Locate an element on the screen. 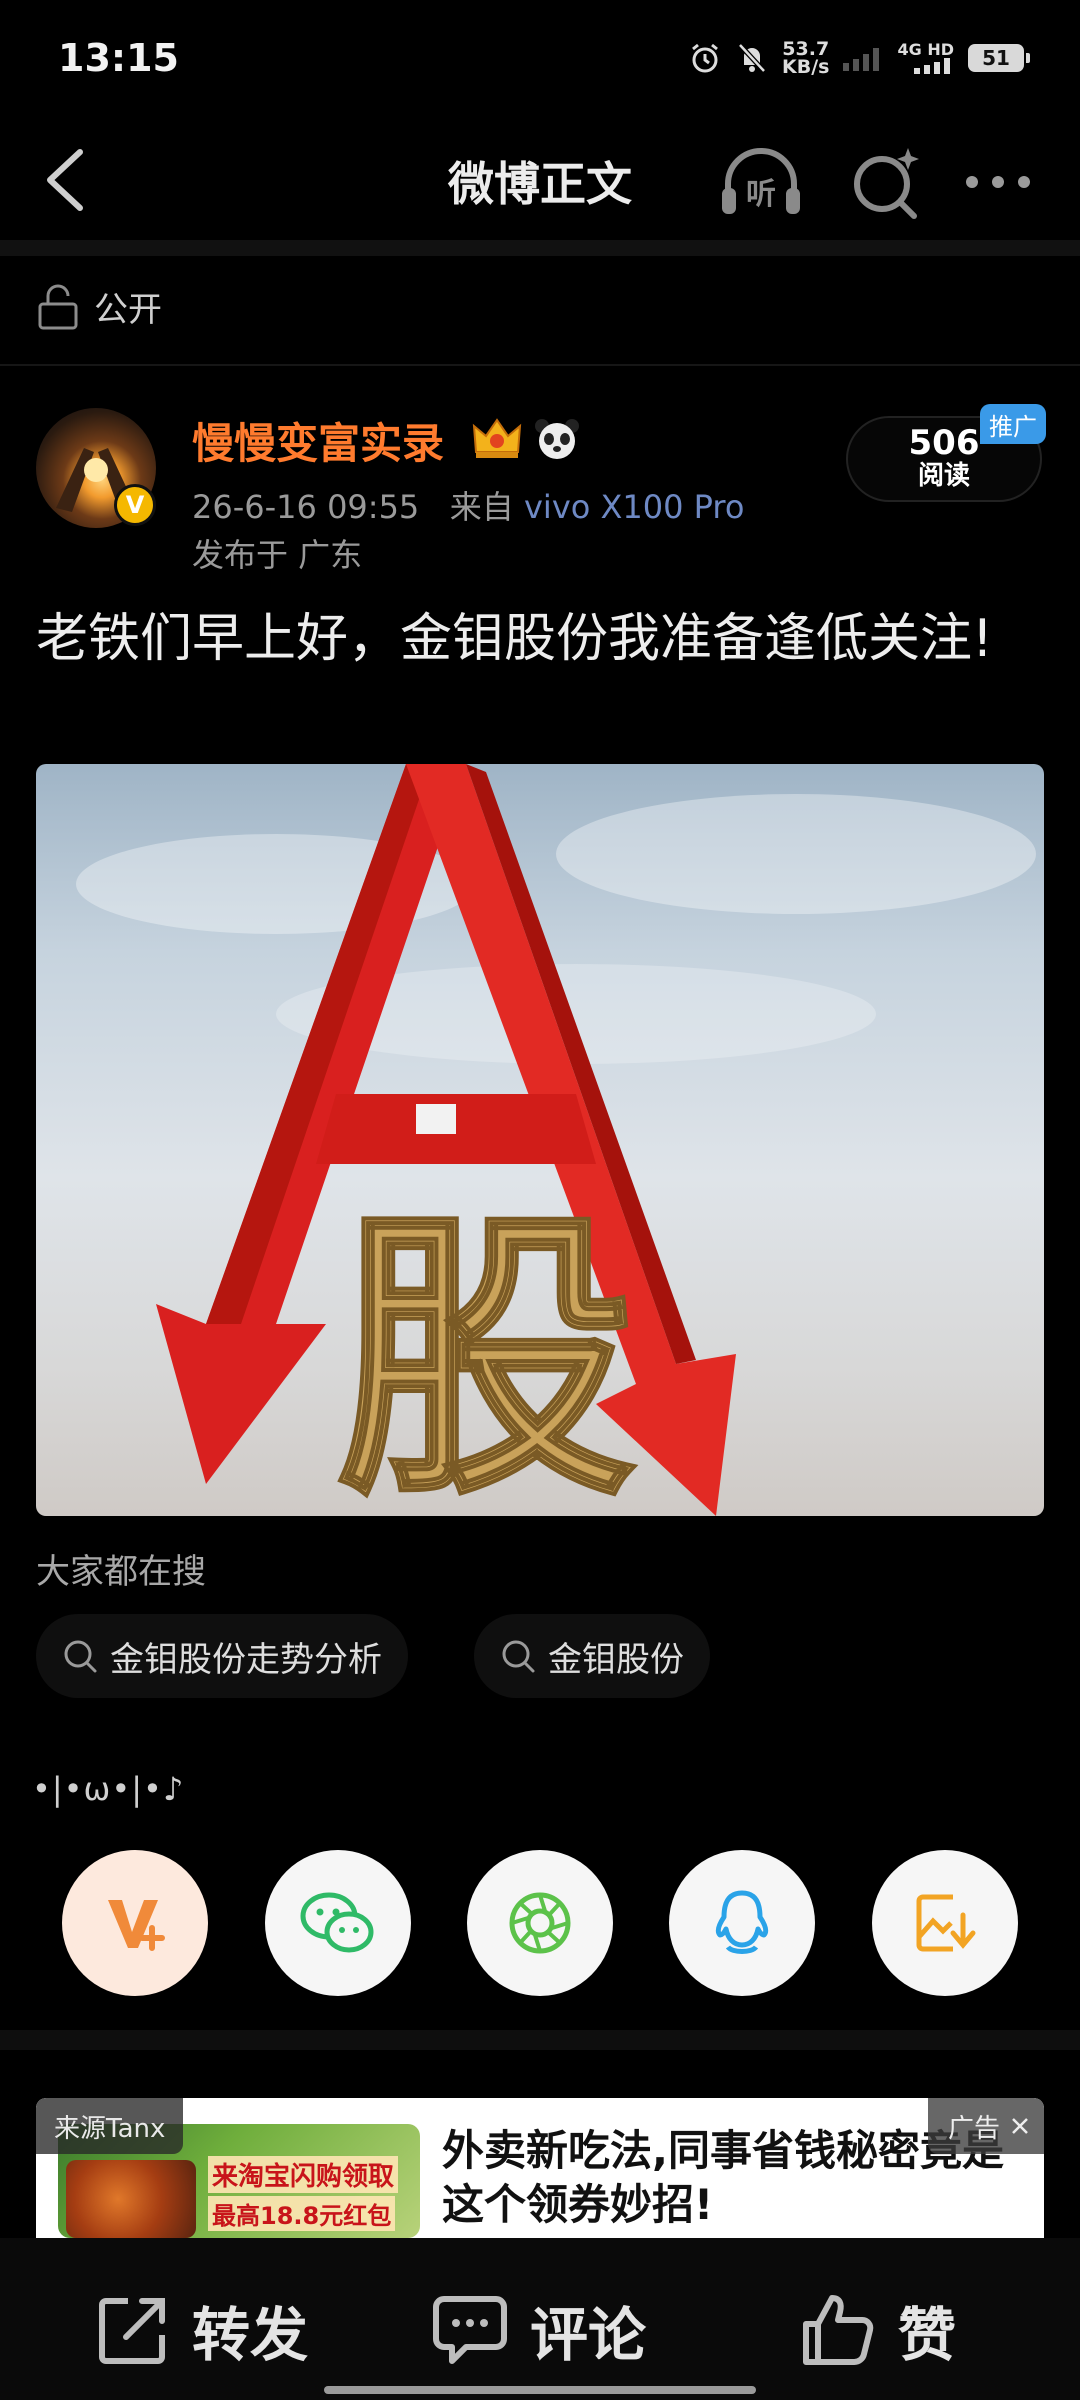  signal-empty-icon is located at coordinates (861, 59).